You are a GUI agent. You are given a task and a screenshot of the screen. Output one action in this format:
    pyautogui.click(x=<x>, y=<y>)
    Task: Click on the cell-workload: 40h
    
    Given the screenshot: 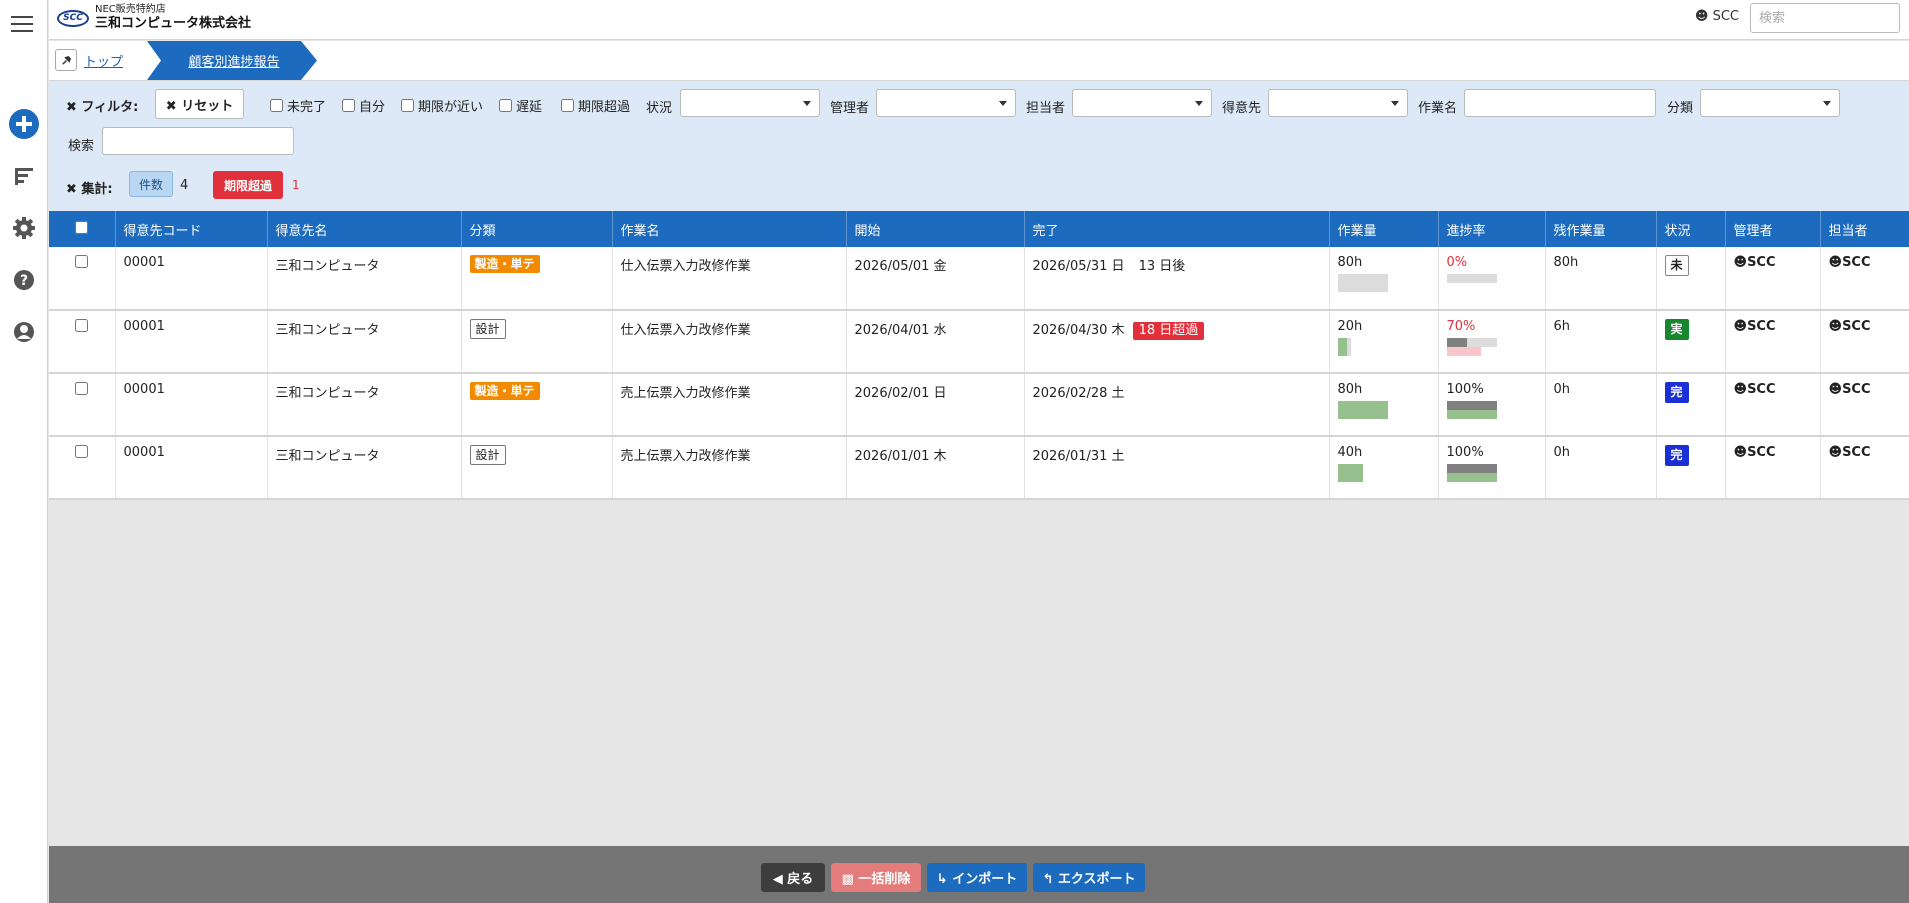 What is the action you would take?
    pyautogui.click(x=1384, y=468)
    